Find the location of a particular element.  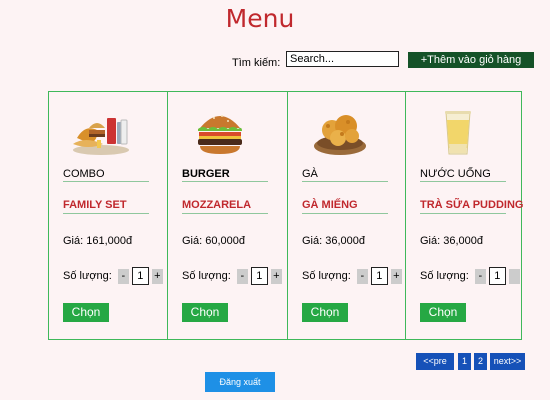

add-to-cart-button: +Thêm vào giỏ hàng is located at coordinates (471, 60).